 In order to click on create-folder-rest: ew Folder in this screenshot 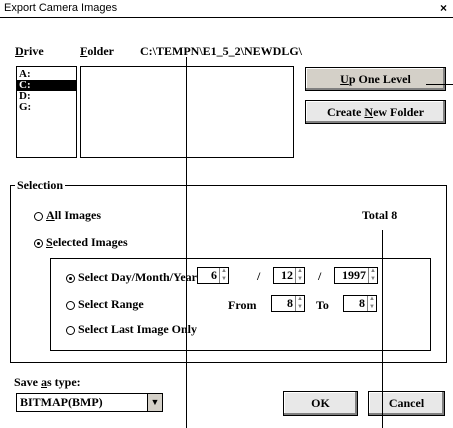, I will do `click(399, 112)`.